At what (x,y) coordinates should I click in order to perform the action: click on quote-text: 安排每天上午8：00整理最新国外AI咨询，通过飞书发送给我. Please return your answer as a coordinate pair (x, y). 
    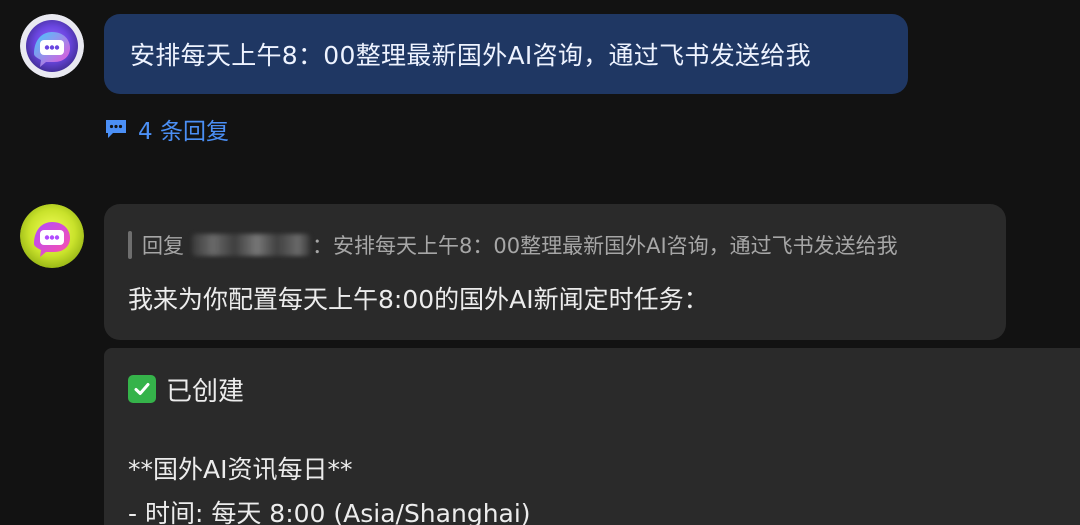
    Looking at the image, I should click on (615, 246).